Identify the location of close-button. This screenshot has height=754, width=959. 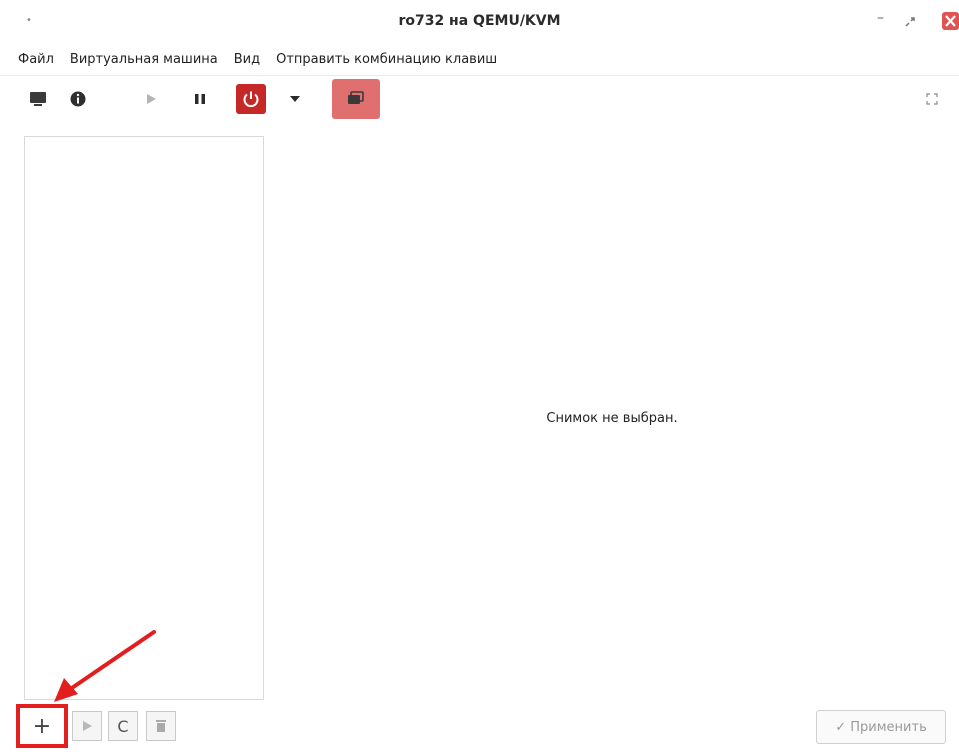
(950, 21).